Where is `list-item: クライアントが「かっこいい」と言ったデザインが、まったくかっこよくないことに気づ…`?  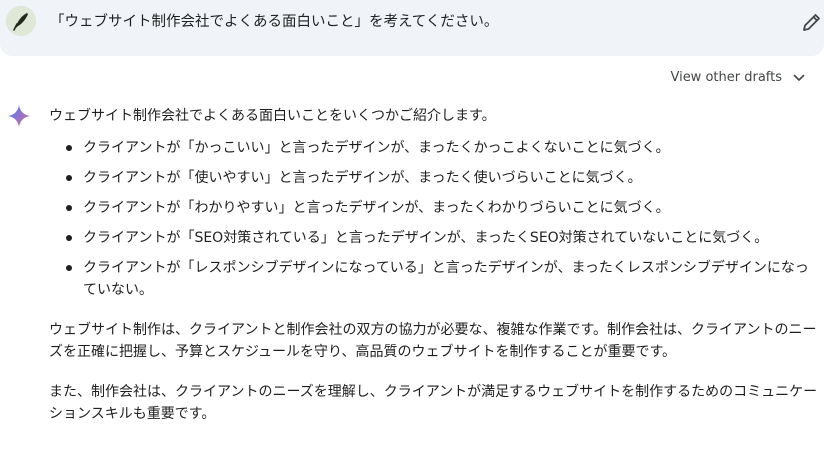
list-item: クライアントが「かっこいい」と言ったデザインが、まったくかっこよくないことに気づ… is located at coordinates (434, 148).